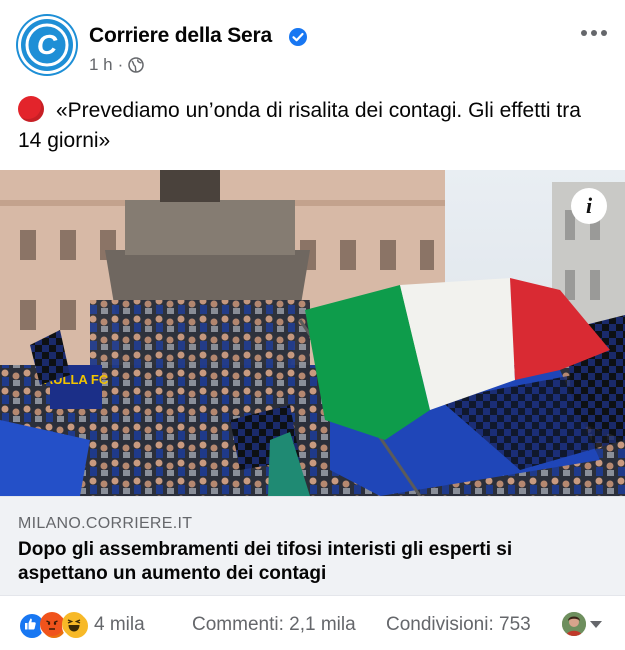  I want to click on red-circle-icon, so click(31, 109).